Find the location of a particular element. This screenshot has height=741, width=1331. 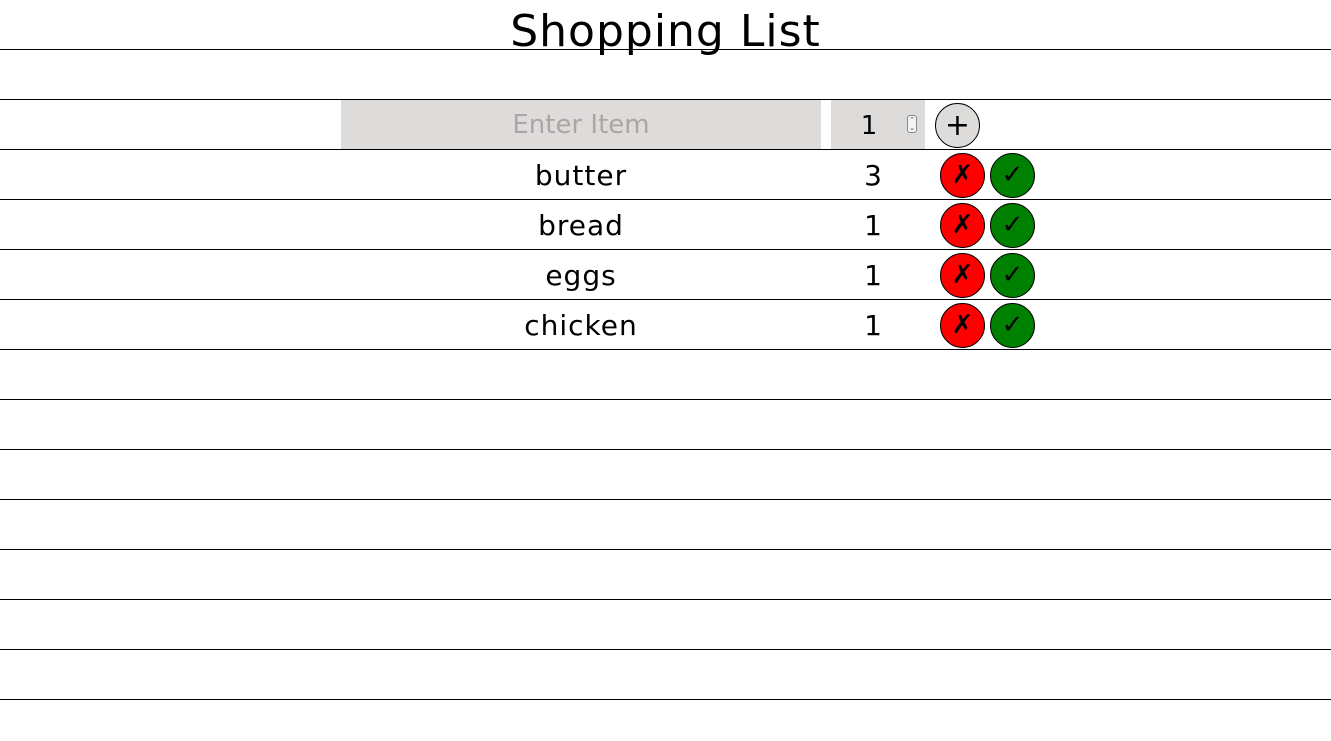

spinner-down-icon: ⌄ is located at coordinates (912, 128).